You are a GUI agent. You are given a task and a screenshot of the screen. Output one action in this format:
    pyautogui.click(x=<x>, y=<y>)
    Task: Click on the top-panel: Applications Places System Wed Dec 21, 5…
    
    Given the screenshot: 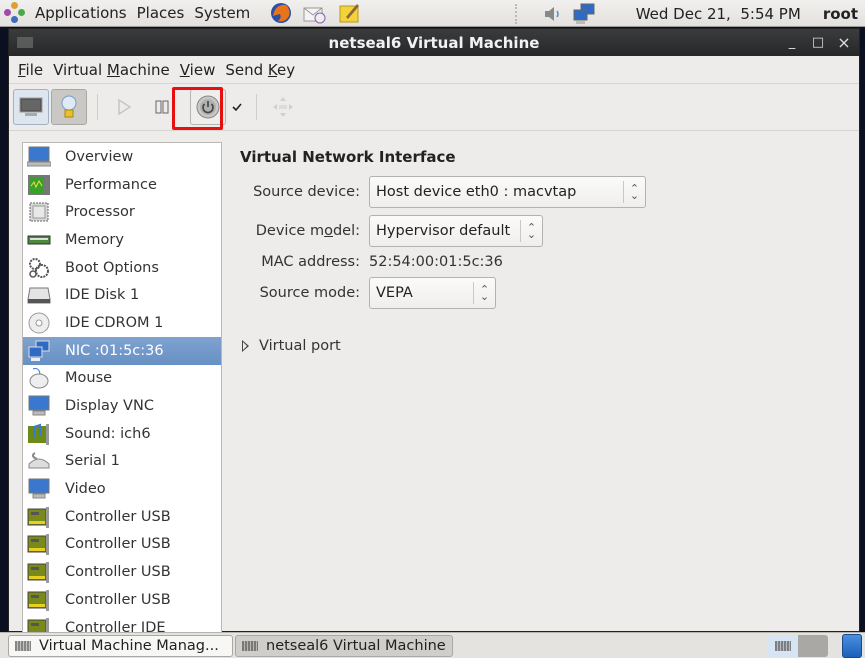 What is the action you would take?
    pyautogui.click(x=432, y=13)
    